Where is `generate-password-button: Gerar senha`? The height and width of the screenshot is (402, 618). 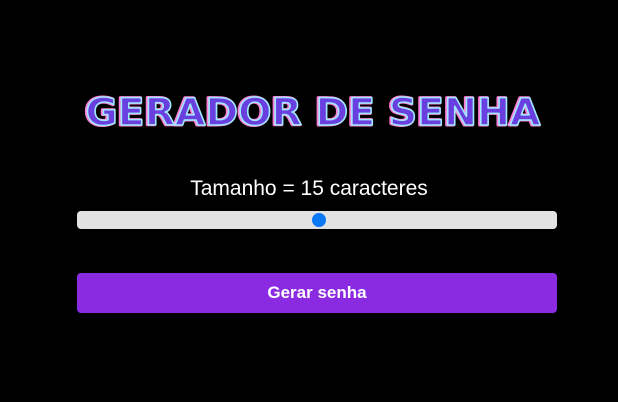 generate-password-button: Gerar senha is located at coordinates (317, 293).